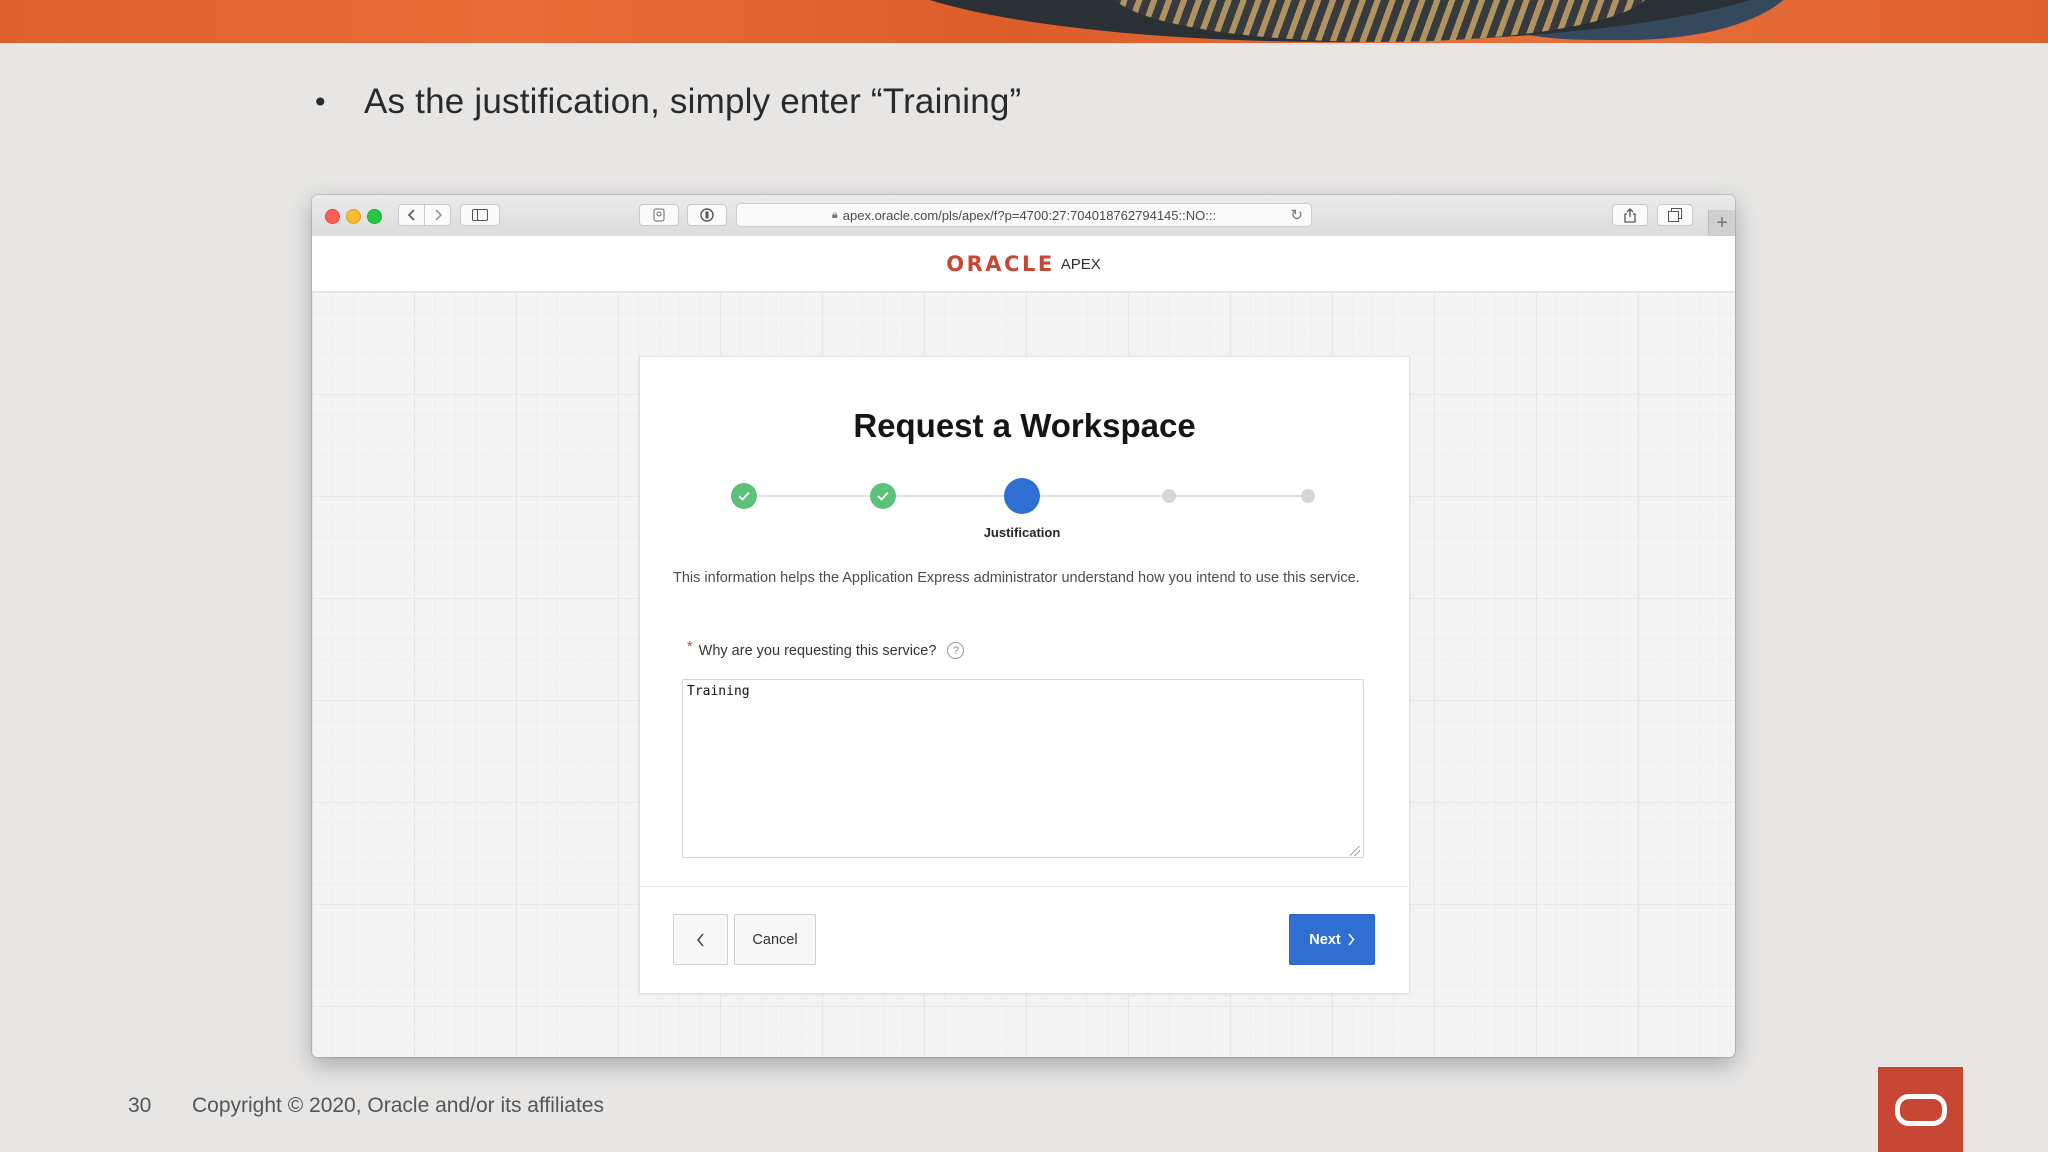 This screenshot has width=2048, height=1152. I want to click on justification-textarea, so click(1023, 768).